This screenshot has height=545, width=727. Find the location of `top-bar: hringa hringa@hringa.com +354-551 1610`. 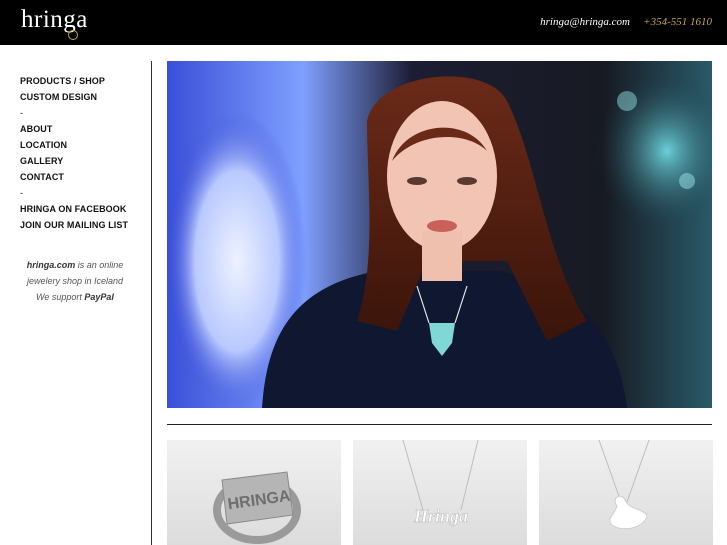

top-bar: hringa hringa@hringa.com +354-551 1610 is located at coordinates (363, 22).